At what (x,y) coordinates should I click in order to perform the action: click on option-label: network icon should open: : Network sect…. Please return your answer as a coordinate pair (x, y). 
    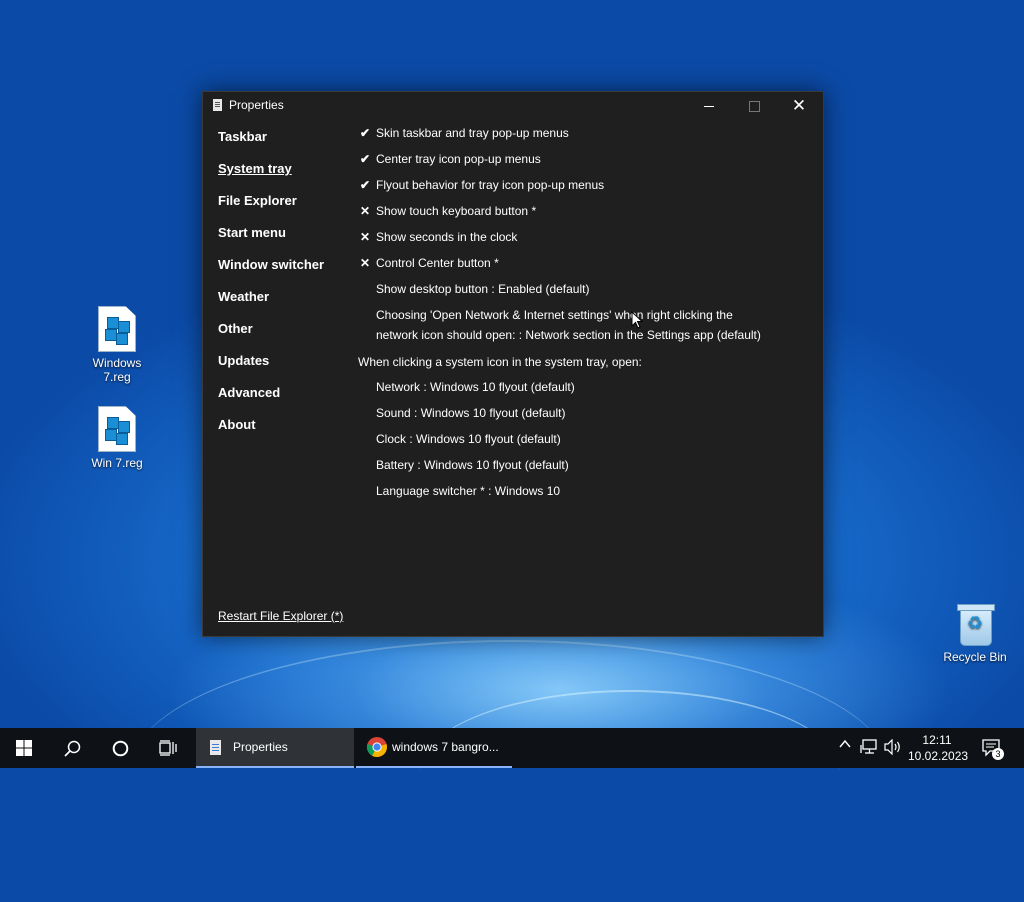
    Looking at the image, I should click on (568, 335).